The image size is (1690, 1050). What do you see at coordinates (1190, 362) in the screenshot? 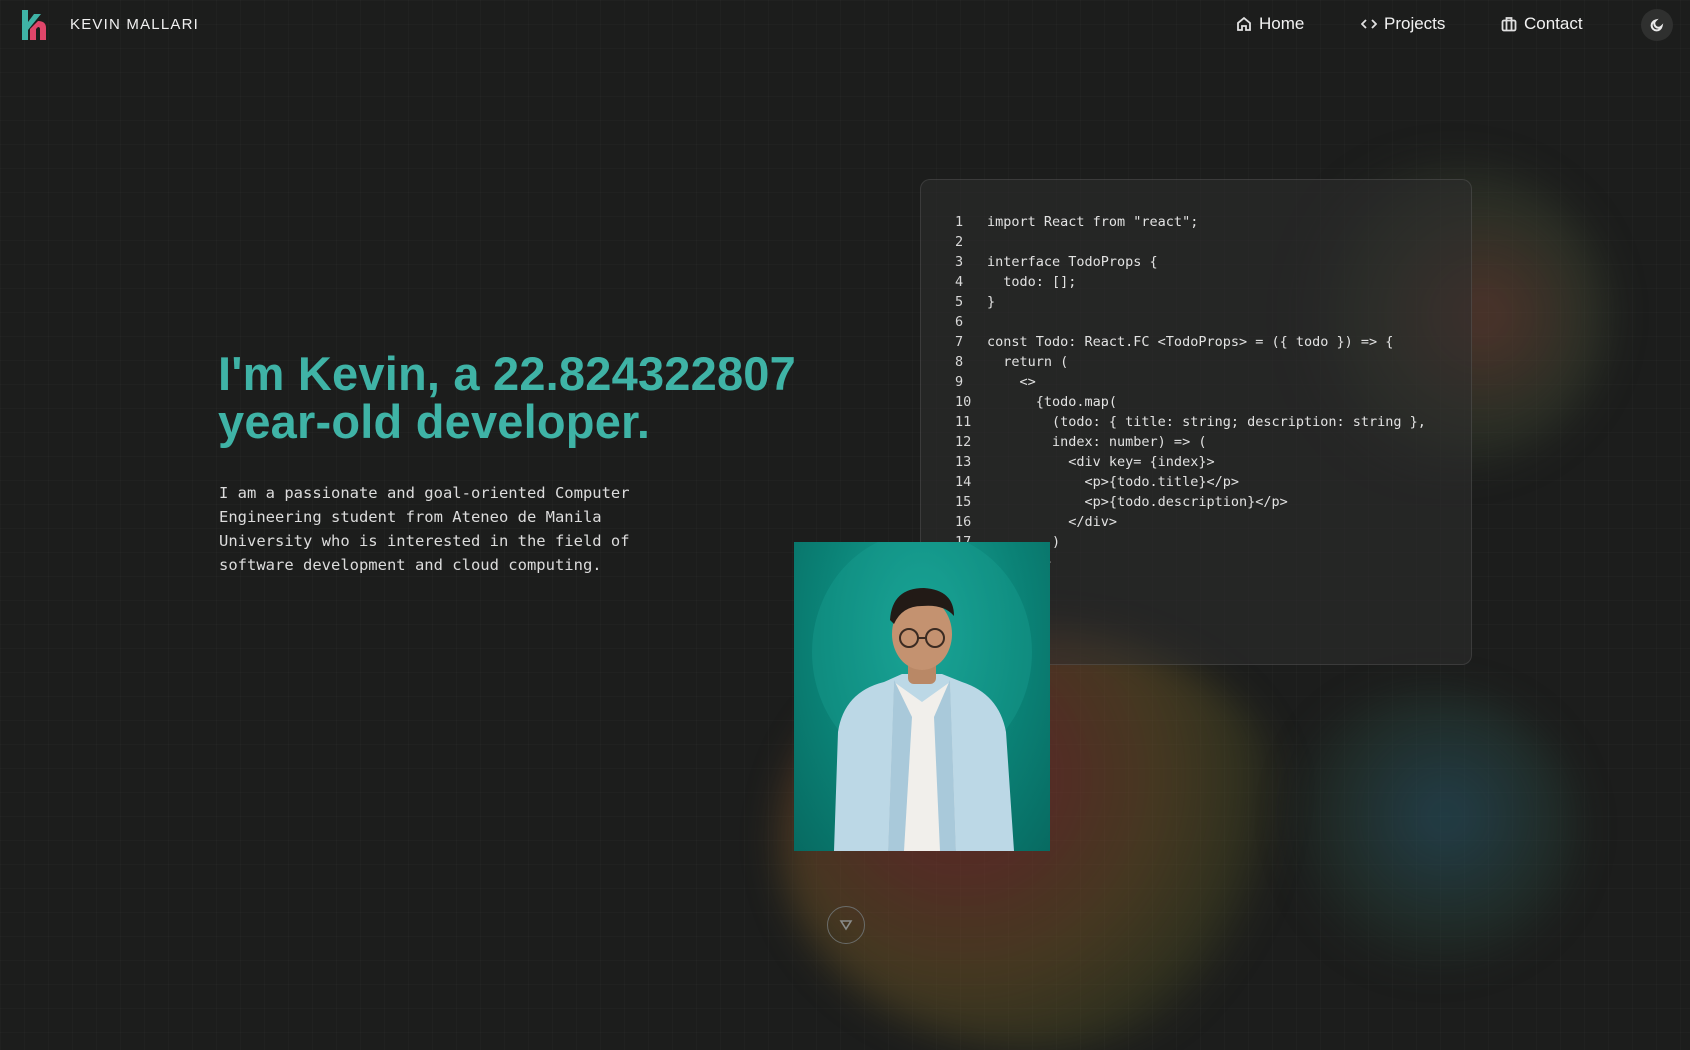
I see `code-line: 8 return (` at bounding box center [1190, 362].